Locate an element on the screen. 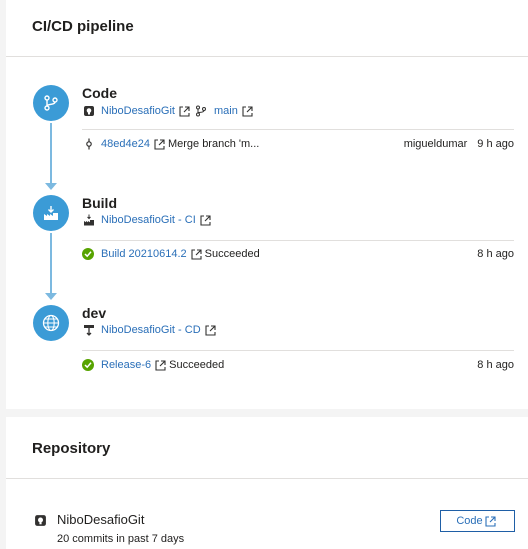  code-stage-title: Code is located at coordinates (99, 93).